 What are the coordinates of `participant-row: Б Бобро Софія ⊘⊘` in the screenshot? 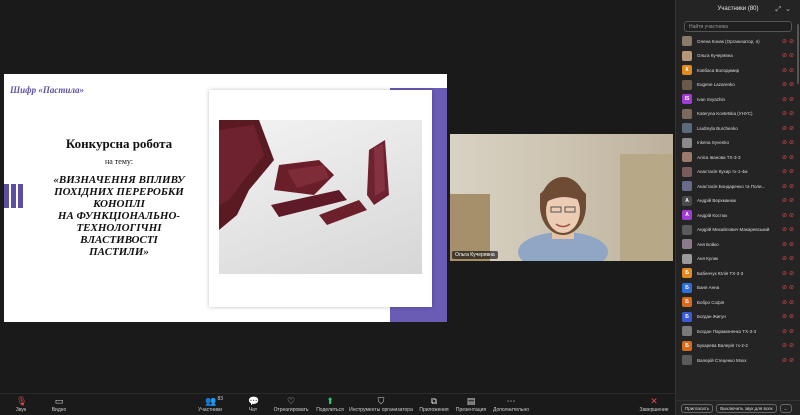 It's located at (741, 302).